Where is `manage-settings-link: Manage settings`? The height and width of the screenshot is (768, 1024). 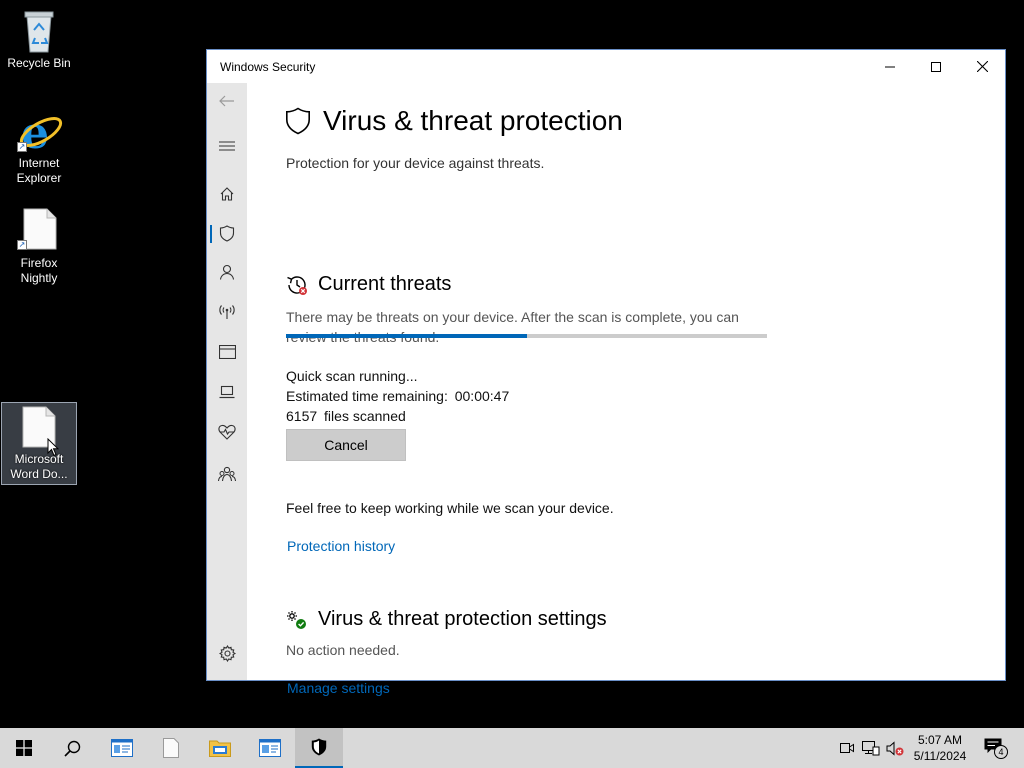 manage-settings-link: Manage settings is located at coordinates (338, 688).